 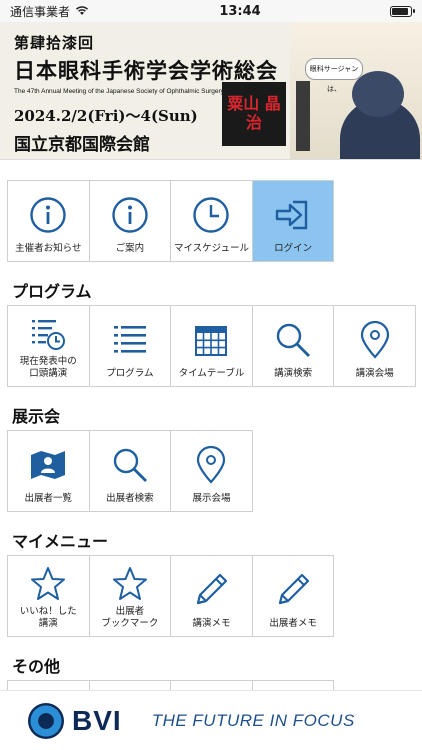 I want to click on tile-label-line2: 講演, so click(x=48, y=623).